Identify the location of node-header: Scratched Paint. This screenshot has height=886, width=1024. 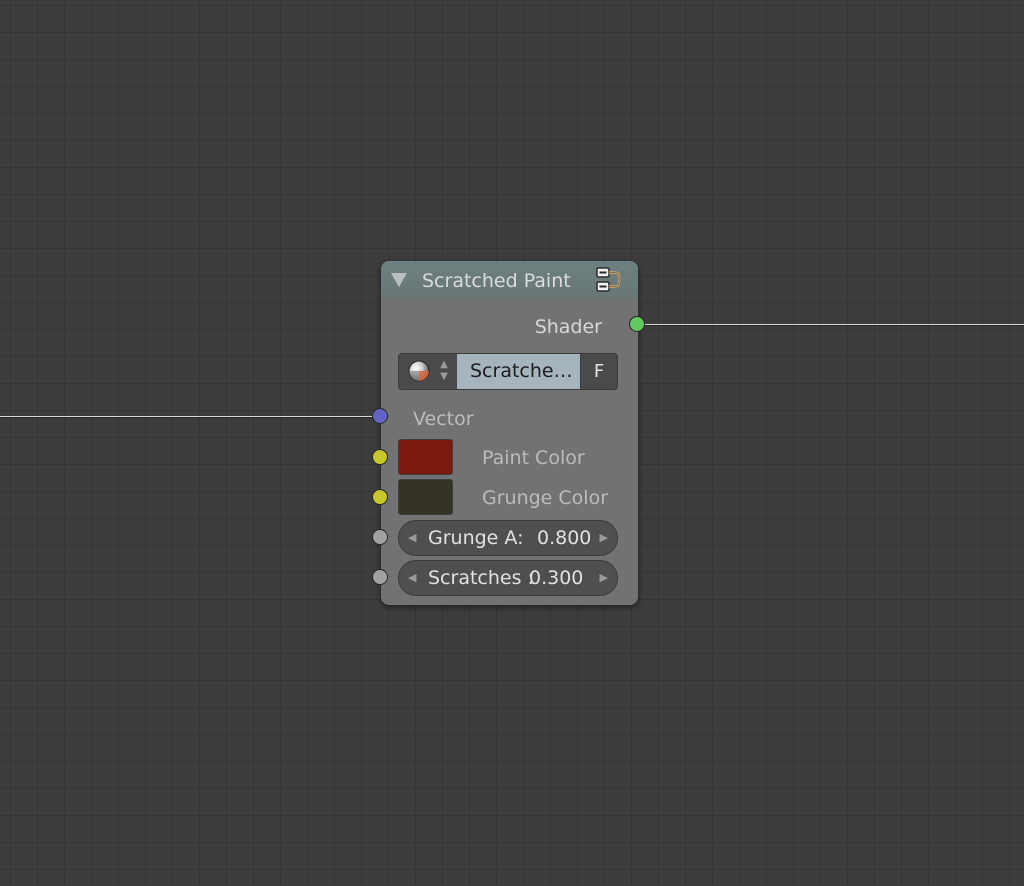
(509, 280).